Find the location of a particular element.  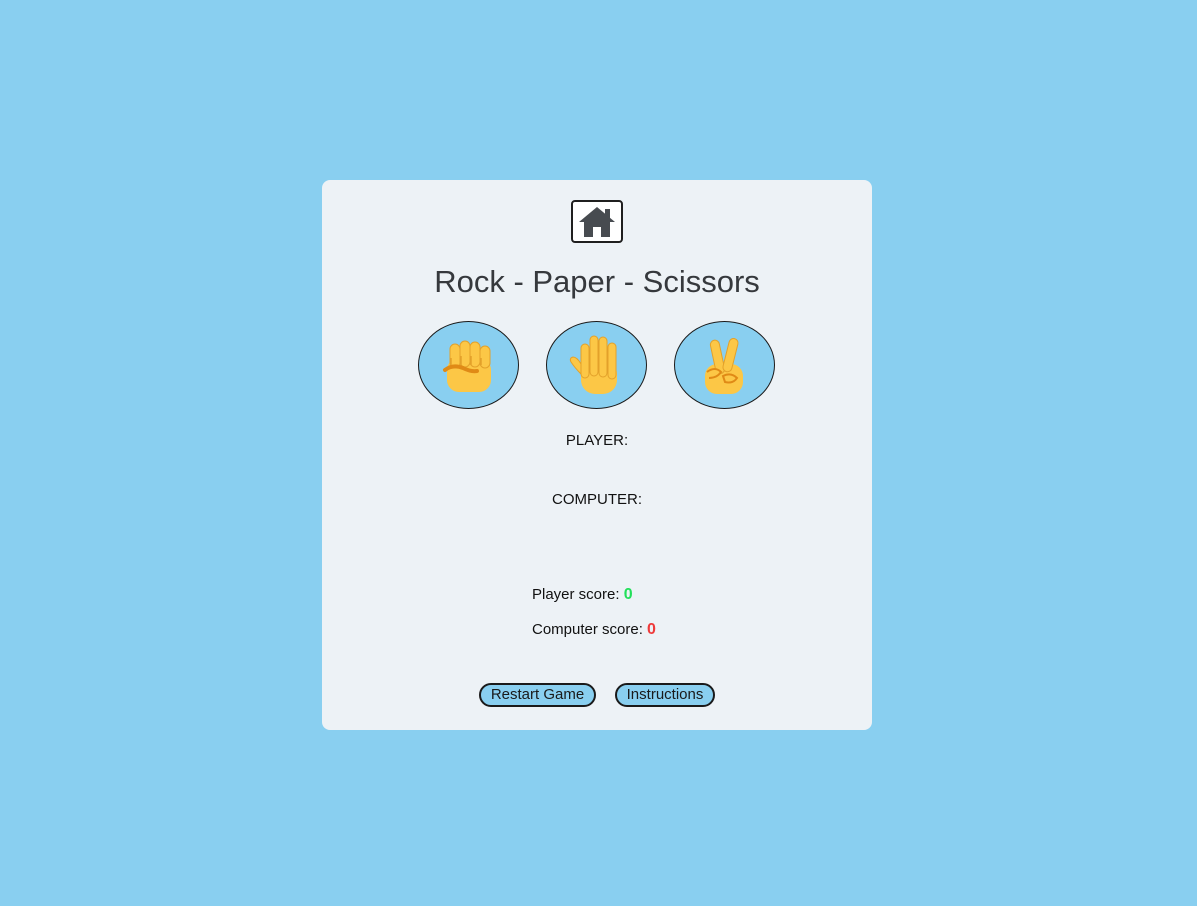

restart-game-button: Restart Game is located at coordinates (537, 695).